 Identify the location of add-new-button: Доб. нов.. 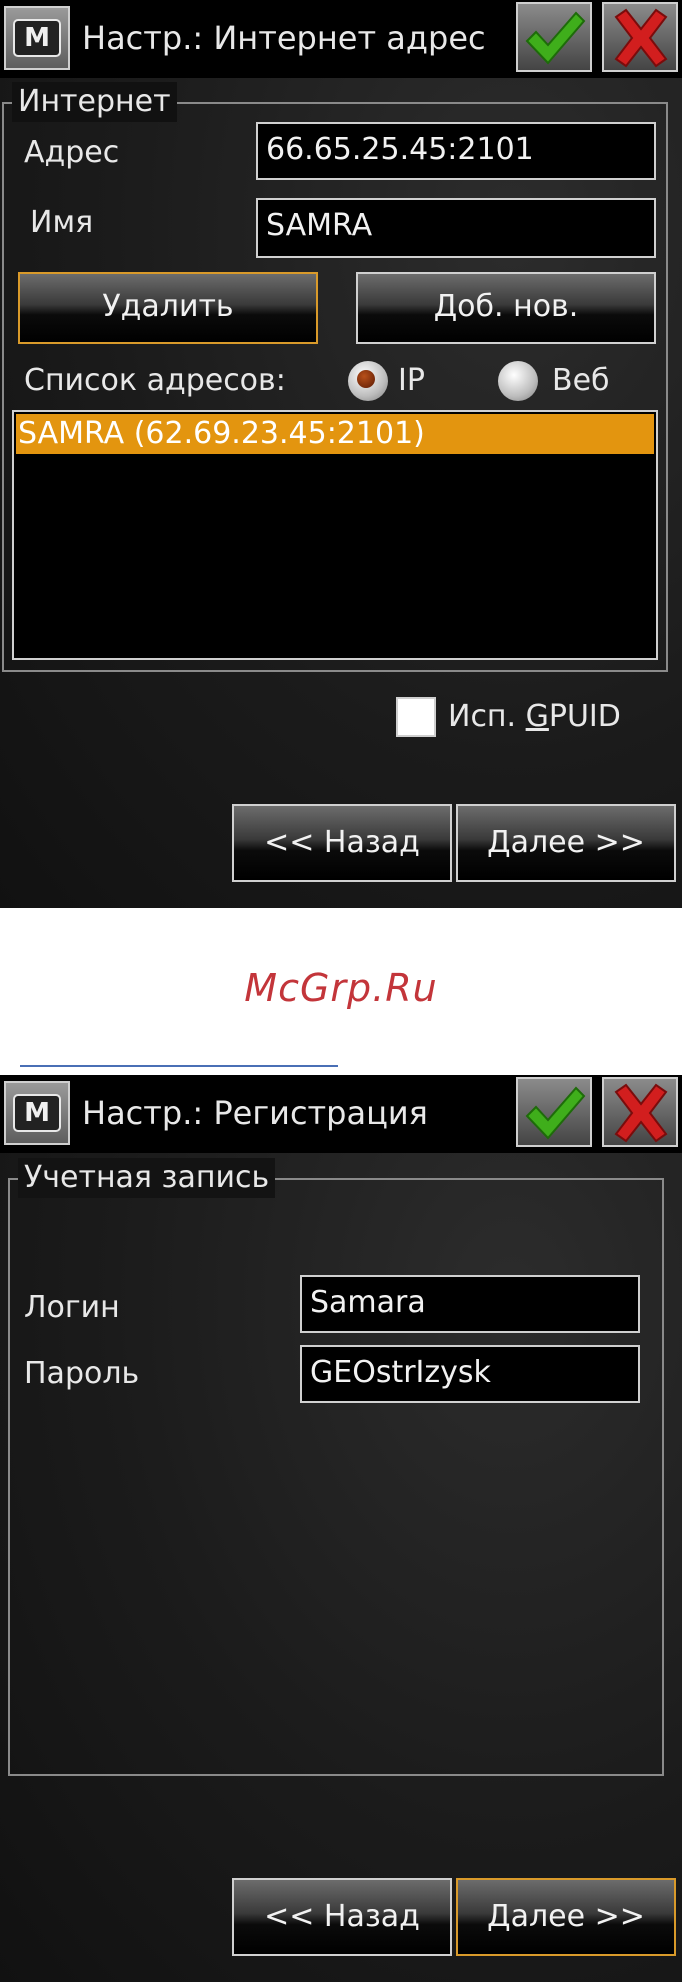
(506, 308).